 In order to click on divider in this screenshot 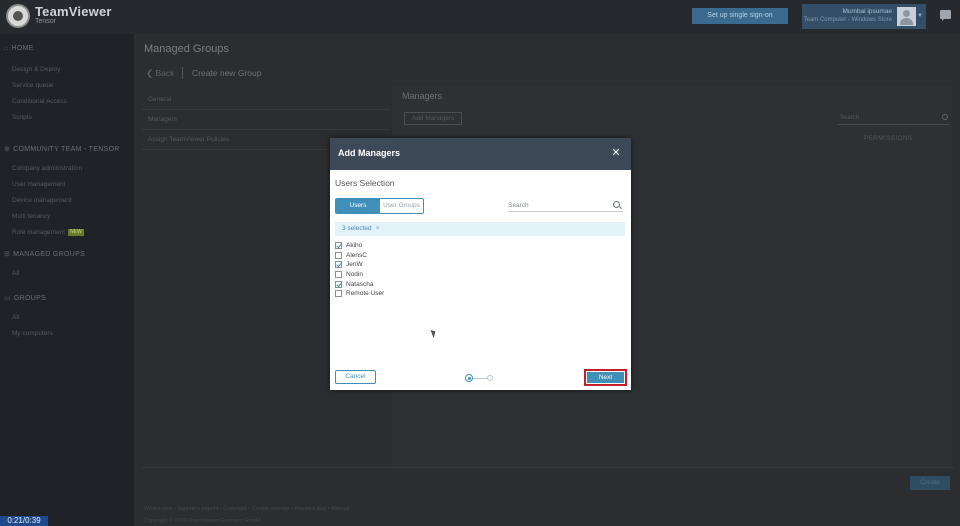, I will do `click(548, 467)`.